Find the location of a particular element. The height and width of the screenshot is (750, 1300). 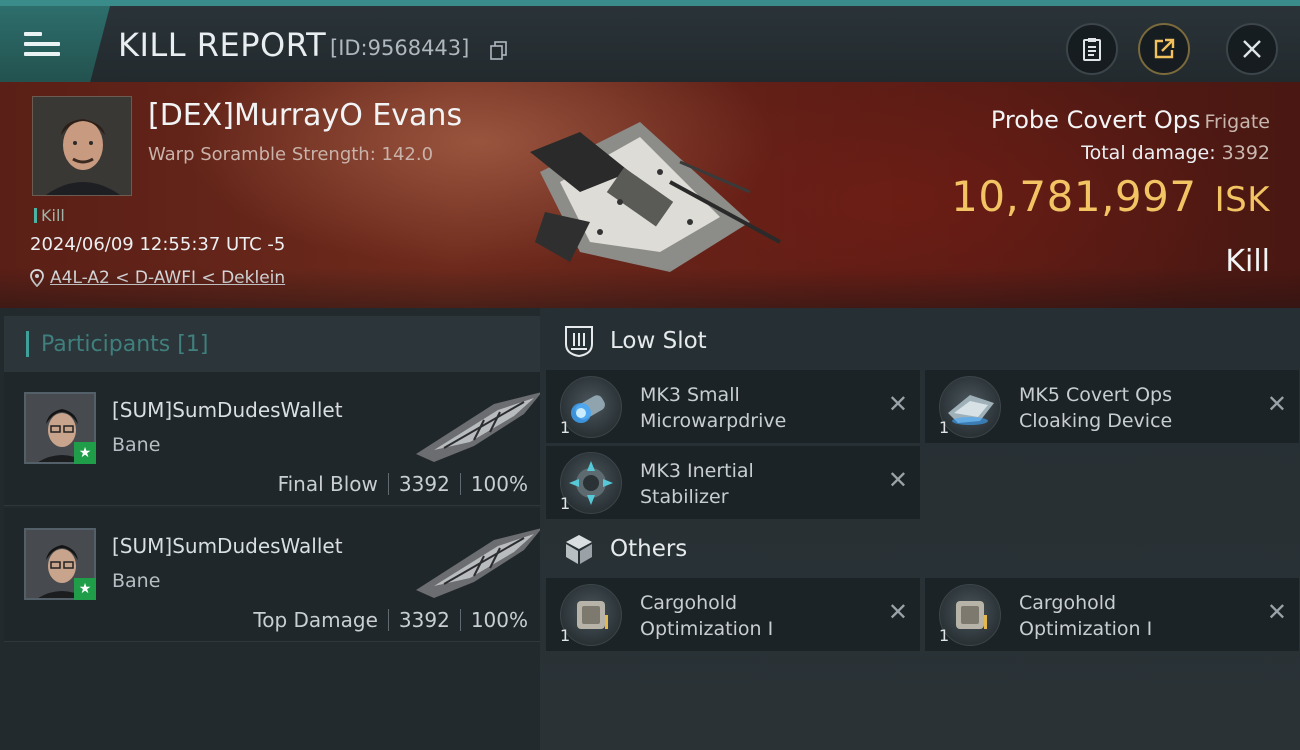

module-item: 1 MK3 Inertial Stabilizer ✕ is located at coordinates (733, 482).